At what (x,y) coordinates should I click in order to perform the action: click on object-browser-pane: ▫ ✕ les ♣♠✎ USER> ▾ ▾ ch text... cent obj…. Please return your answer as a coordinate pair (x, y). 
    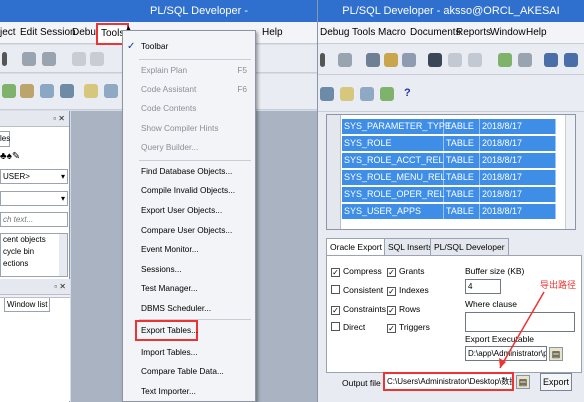
    Looking at the image, I should click on (35, 256).